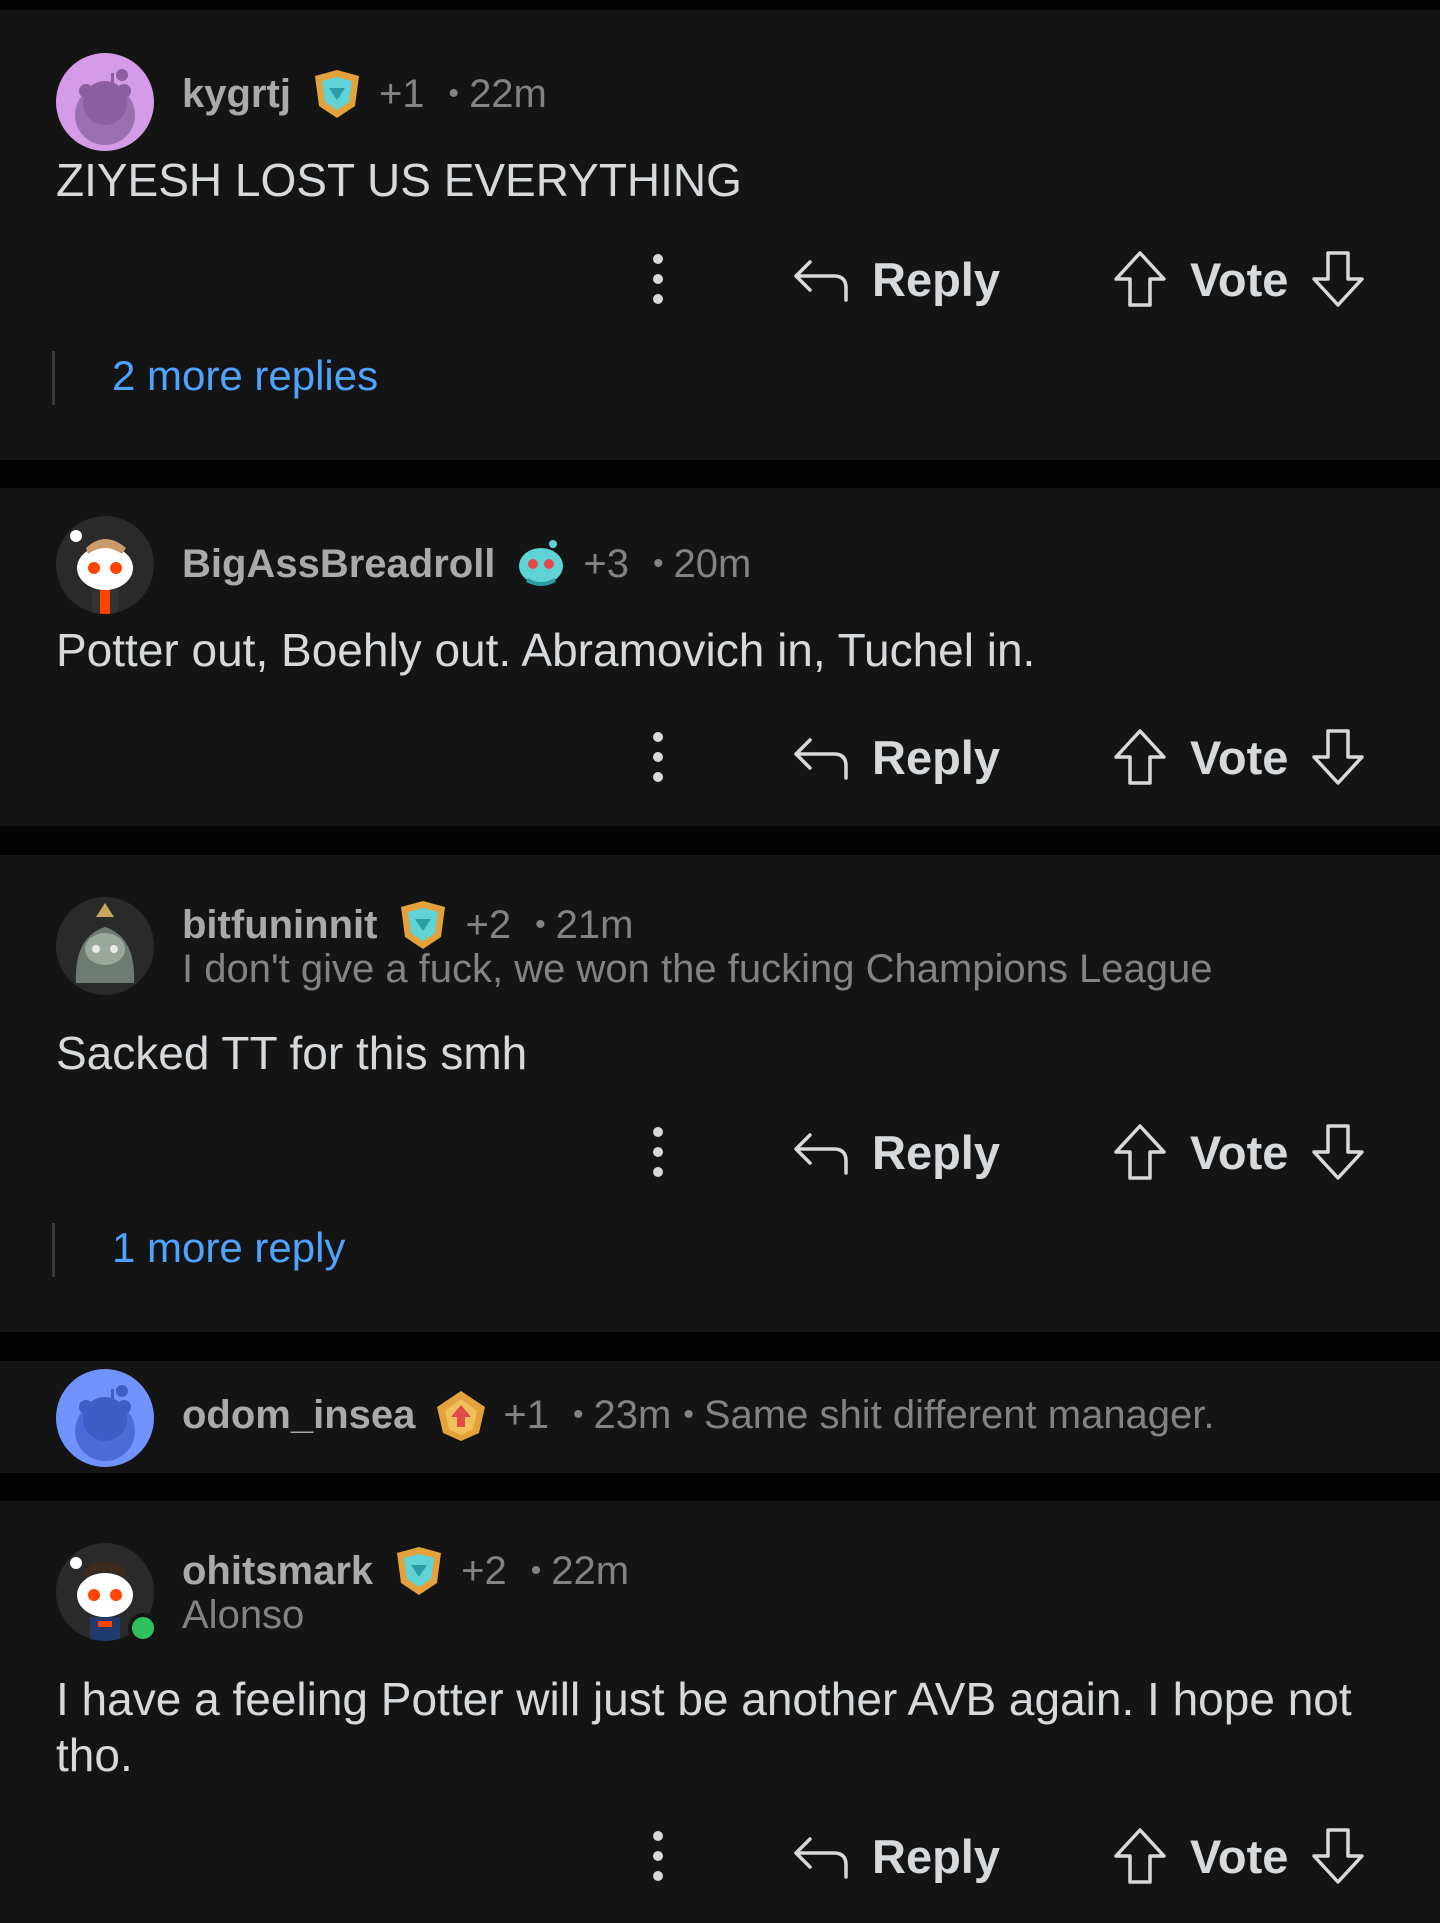 The width and height of the screenshot is (1440, 1923). I want to click on comment-body: ZIYESH LOST US EVERYTHING, so click(399, 180).